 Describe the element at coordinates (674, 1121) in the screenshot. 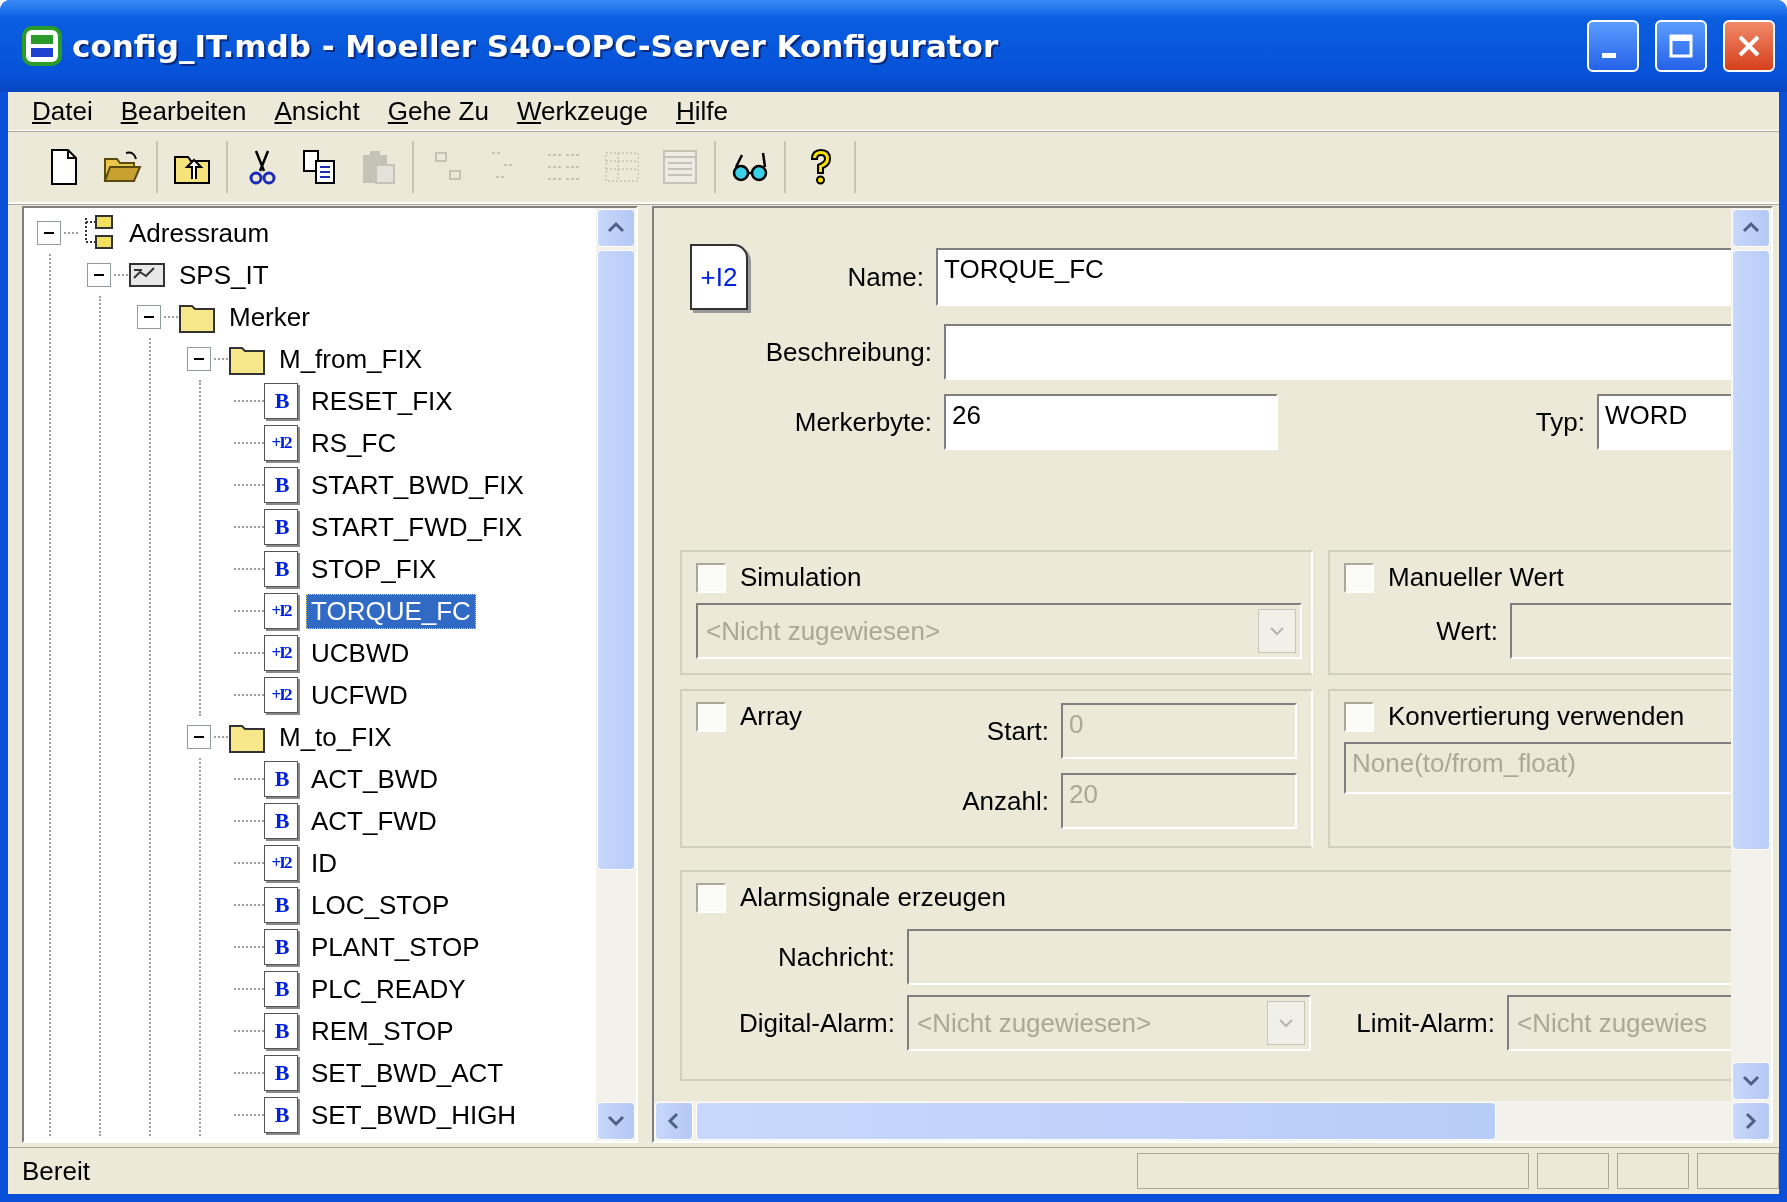

I see `scroll-left-button` at that location.